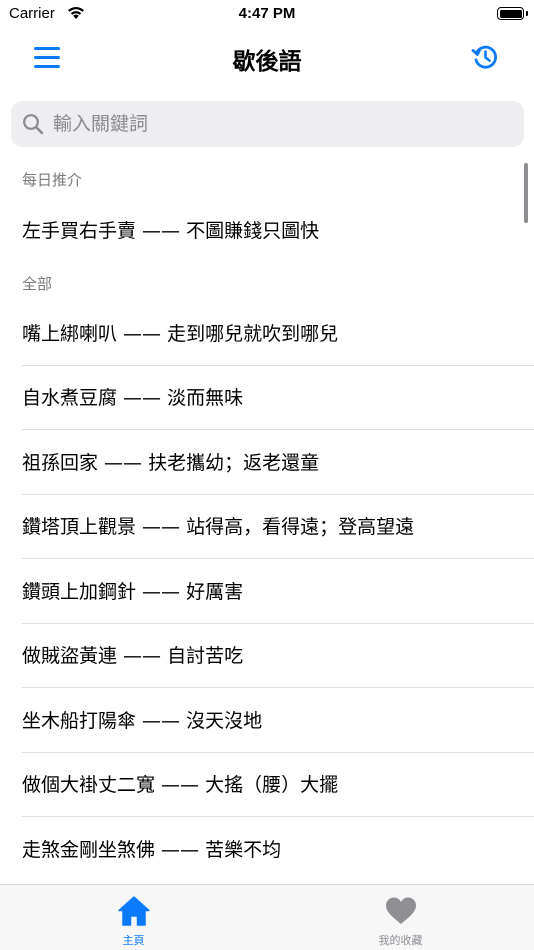 This screenshot has width=534, height=950. I want to click on list-item-text: 坐木船打陽傘 —— 沒天沒地, so click(142, 721).